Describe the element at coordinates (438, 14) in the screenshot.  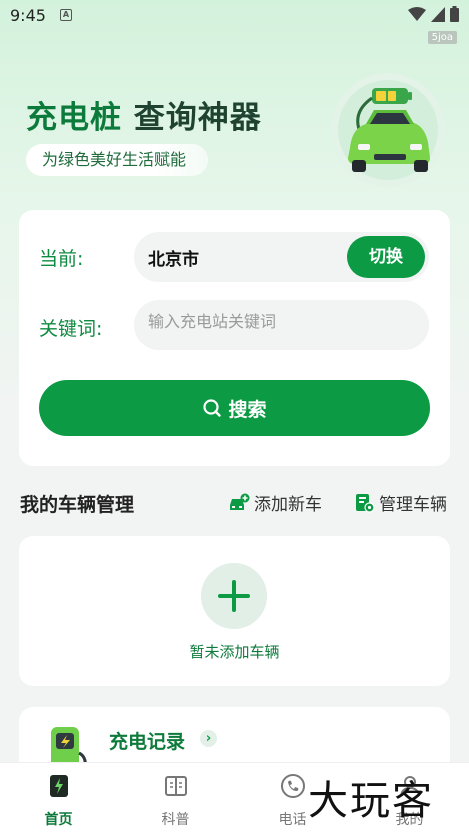
I see `signal-icon` at that location.